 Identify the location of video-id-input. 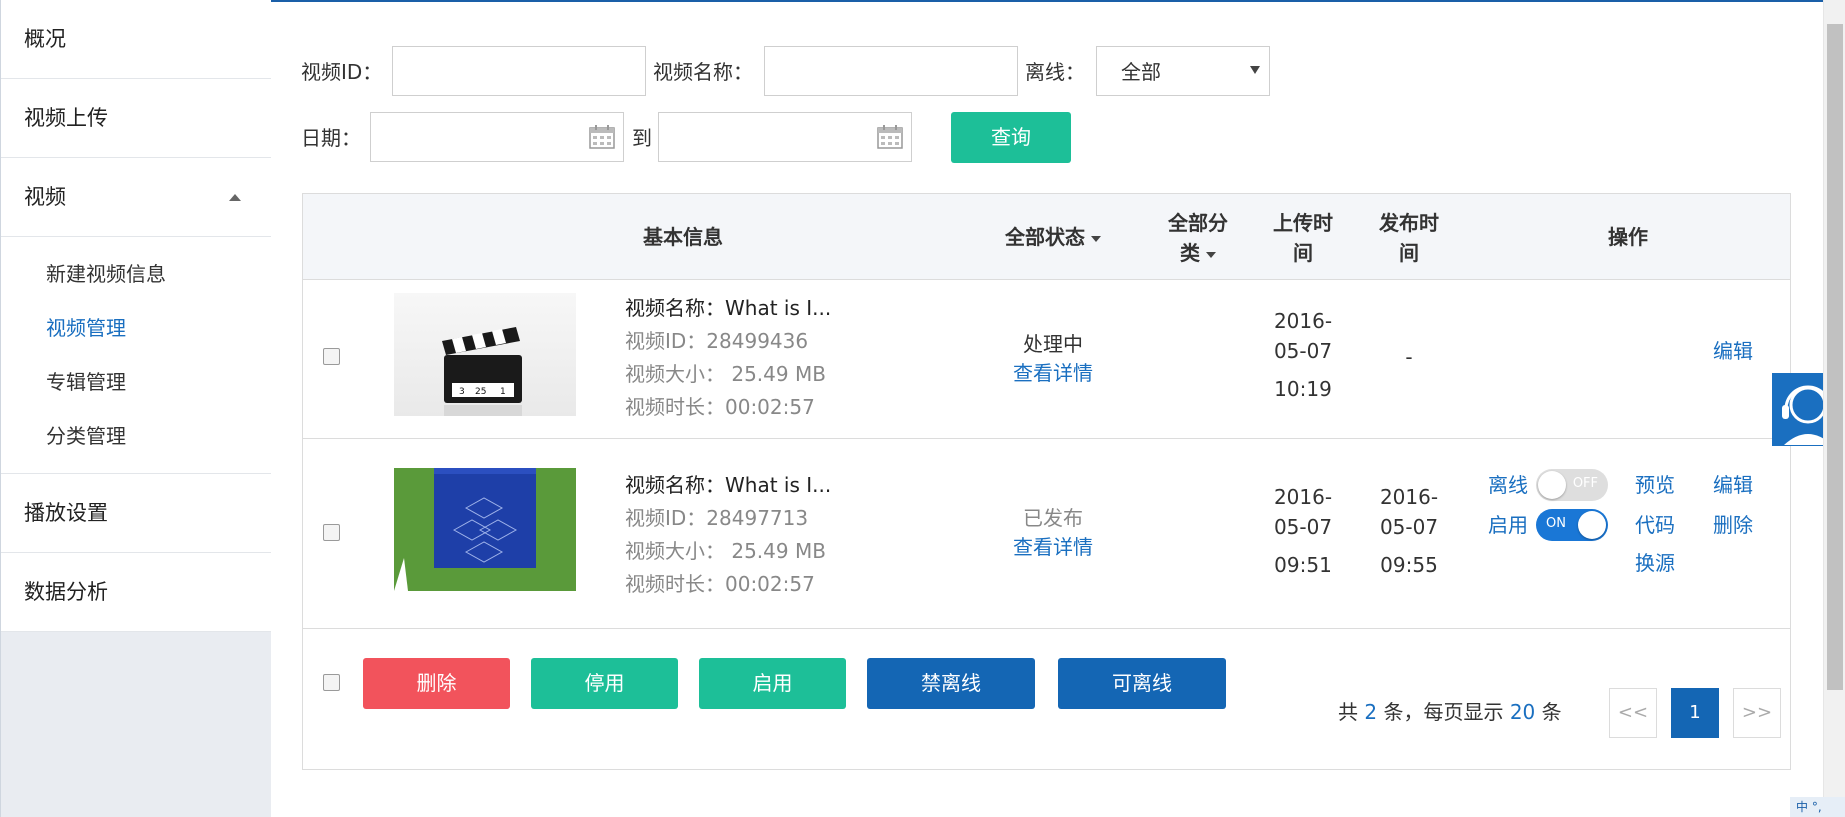
(519, 71).